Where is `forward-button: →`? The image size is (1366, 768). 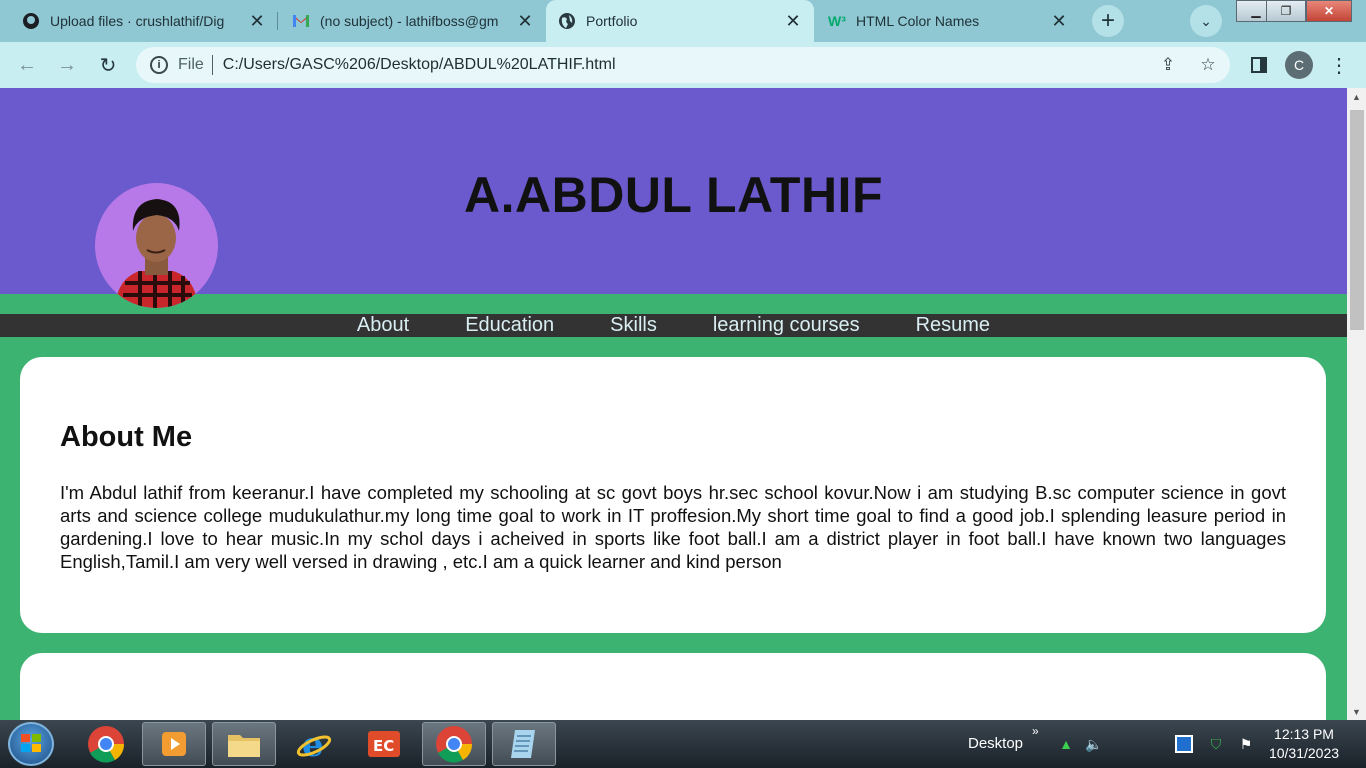
forward-button: → is located at coordinates (67, 65).